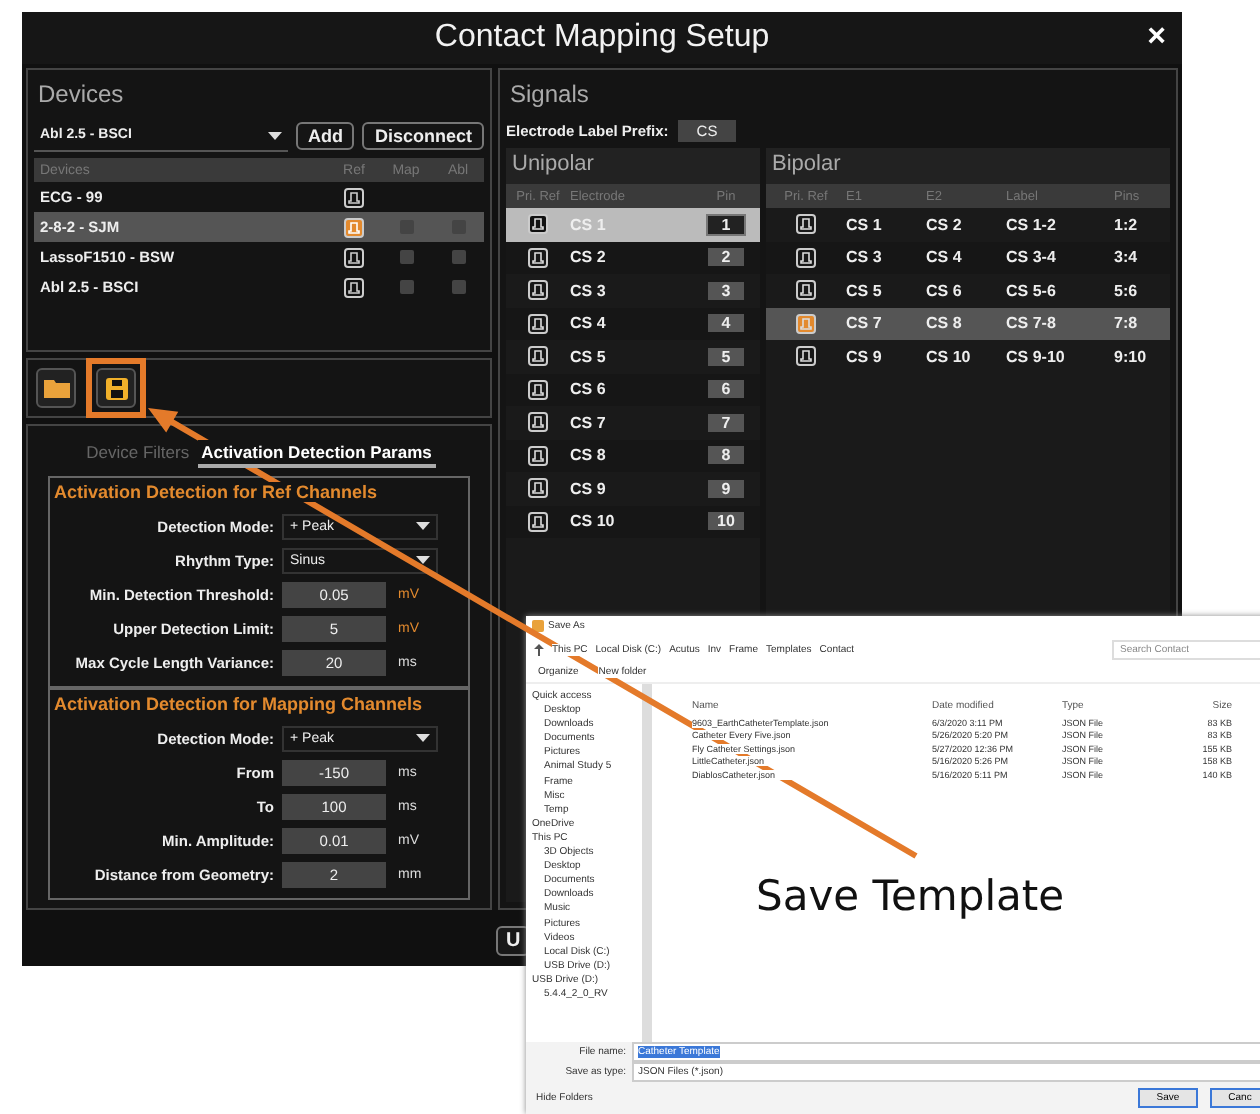 This screenshot has width=1260, height=1114. I want to click on table-cell-text: CS 5-6, so click(1032, 290).